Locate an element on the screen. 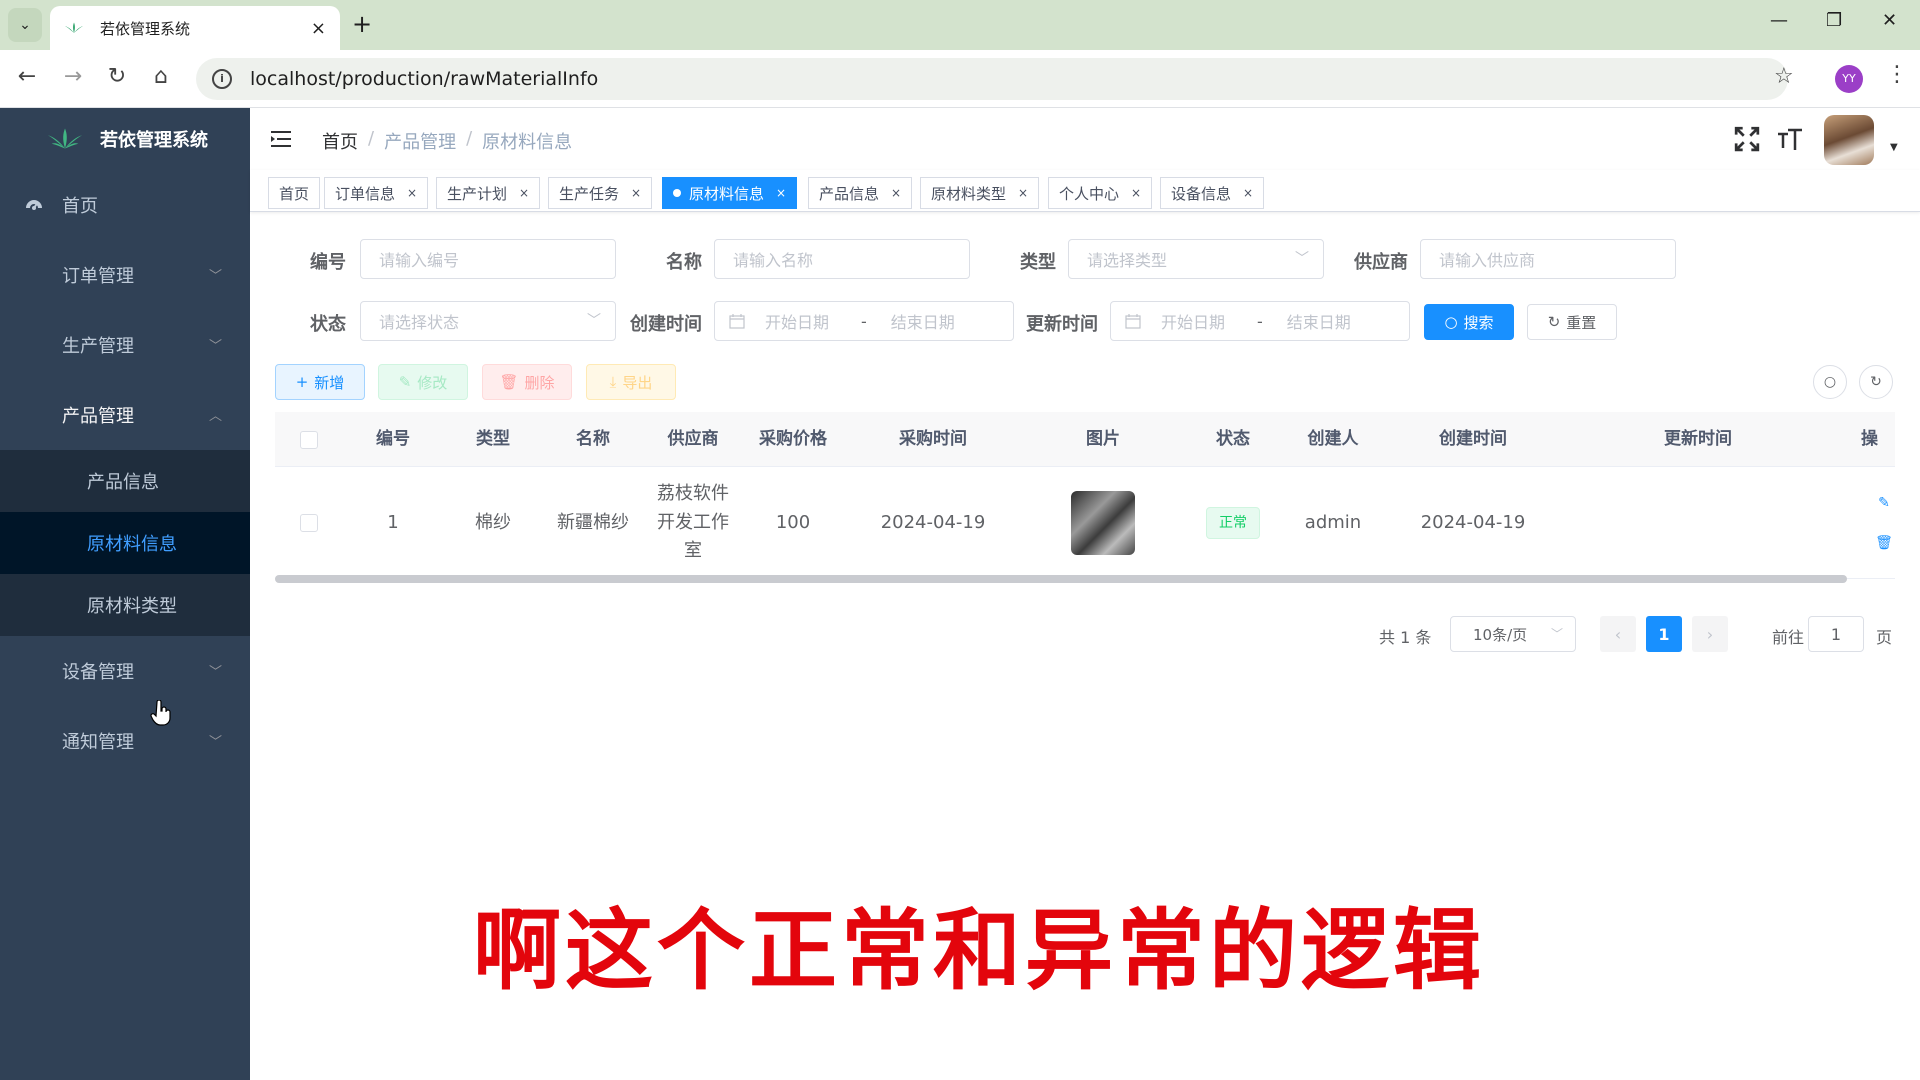 This screenshot has height=1080, width=1920. row-edit-icon: ✎ is located at coordinates (1884, 503).